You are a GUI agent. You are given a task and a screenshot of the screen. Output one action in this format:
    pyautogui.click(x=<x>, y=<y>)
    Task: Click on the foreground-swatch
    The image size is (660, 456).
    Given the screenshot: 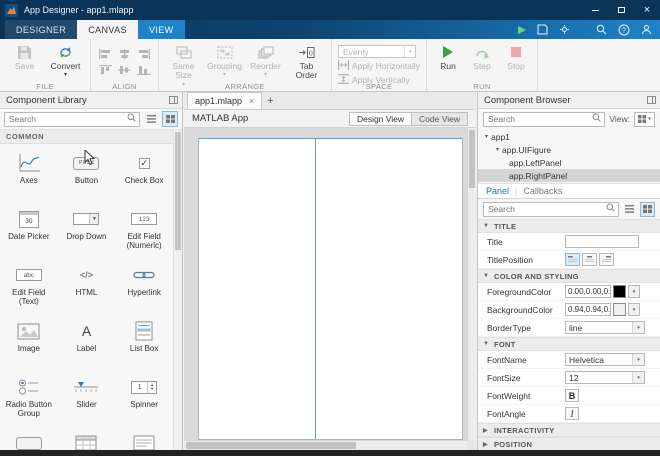 What is the action you would take?
    pyautogui.click(x=619, y=291)
    